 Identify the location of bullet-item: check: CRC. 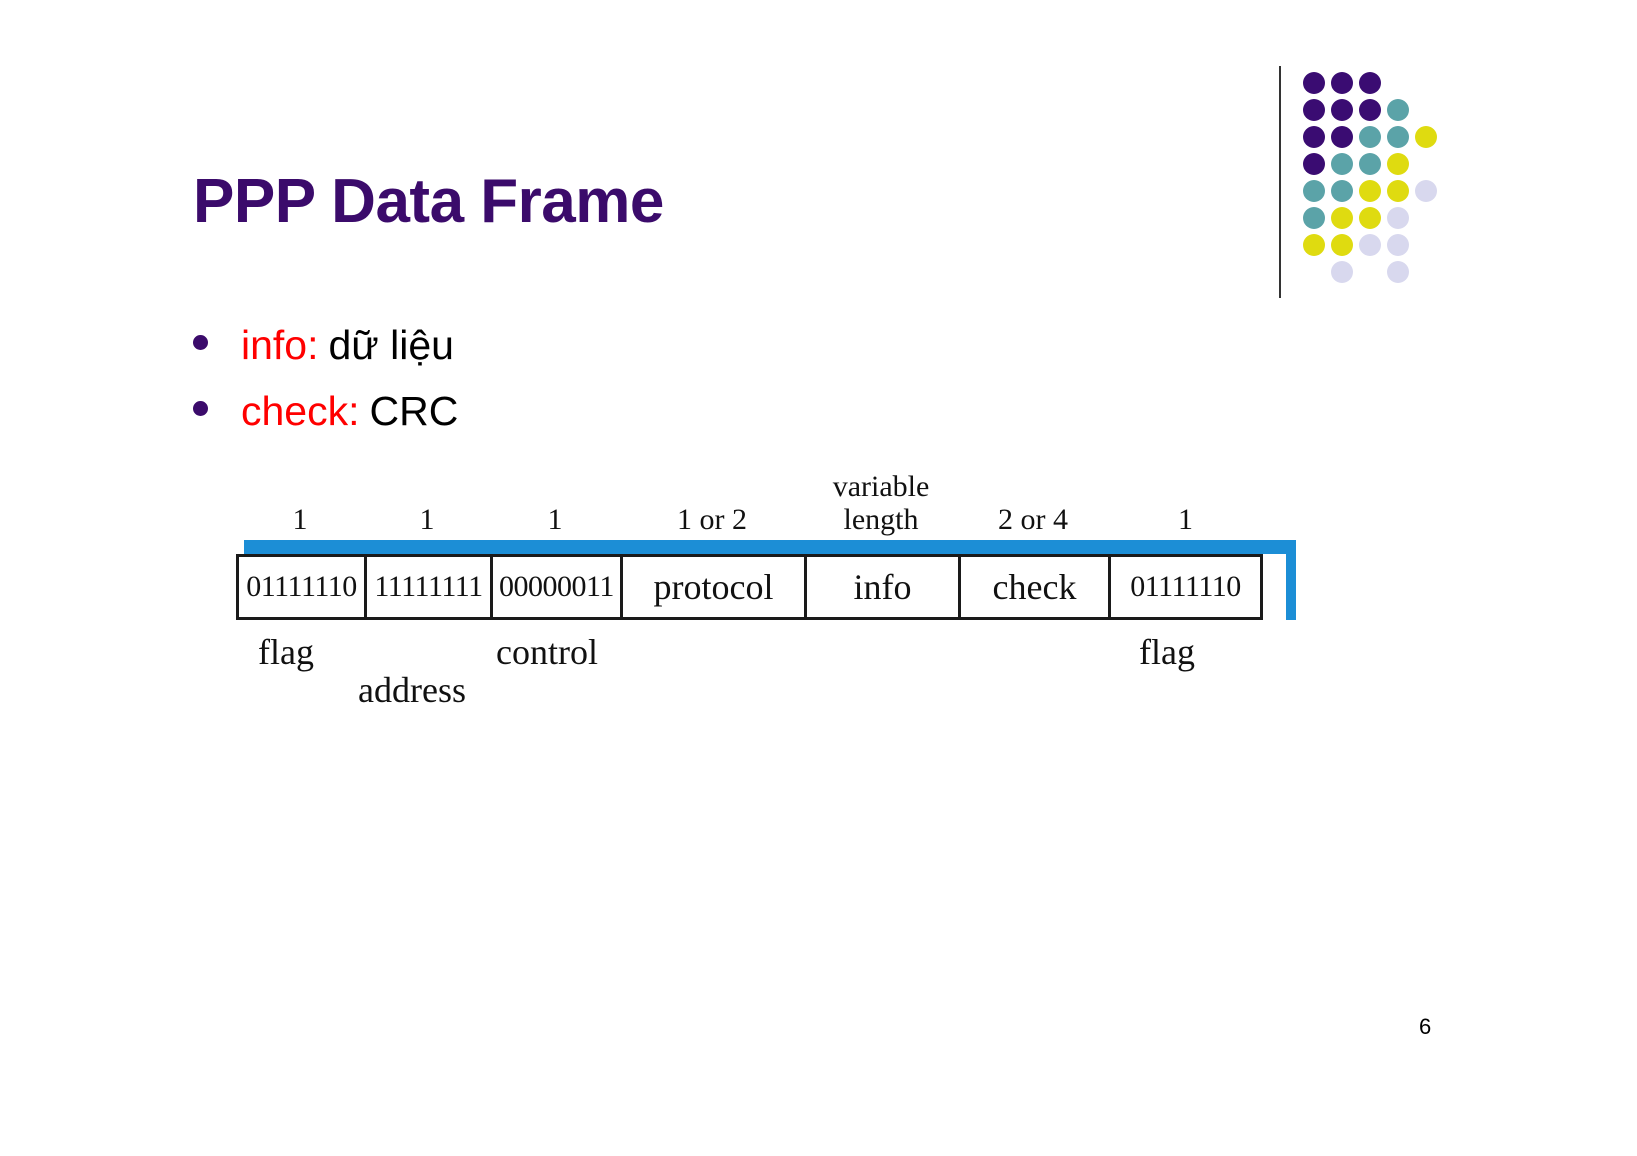
(643, 411).